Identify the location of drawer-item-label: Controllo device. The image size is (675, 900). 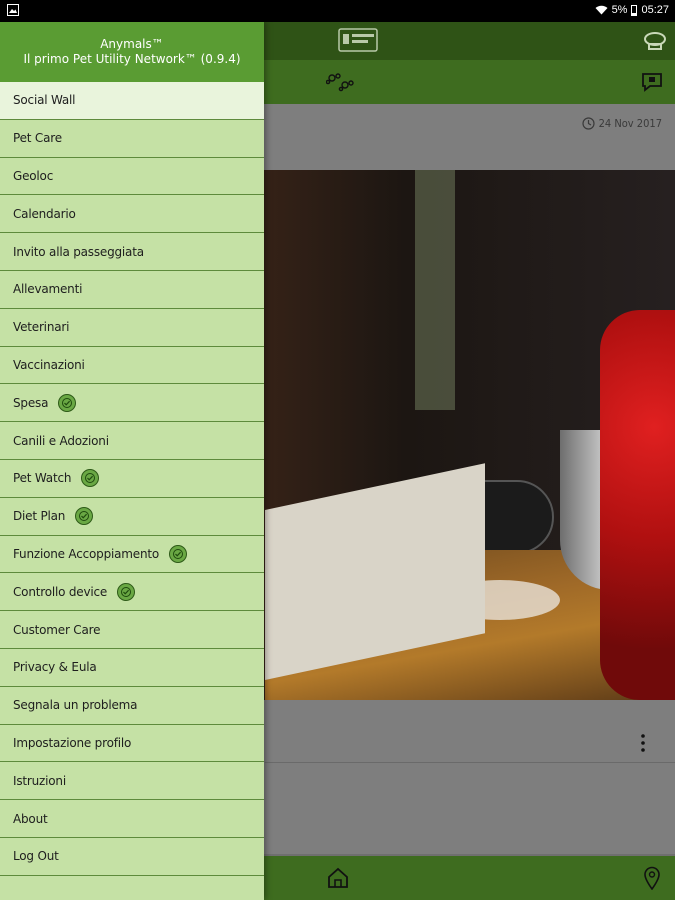
(60, 591).